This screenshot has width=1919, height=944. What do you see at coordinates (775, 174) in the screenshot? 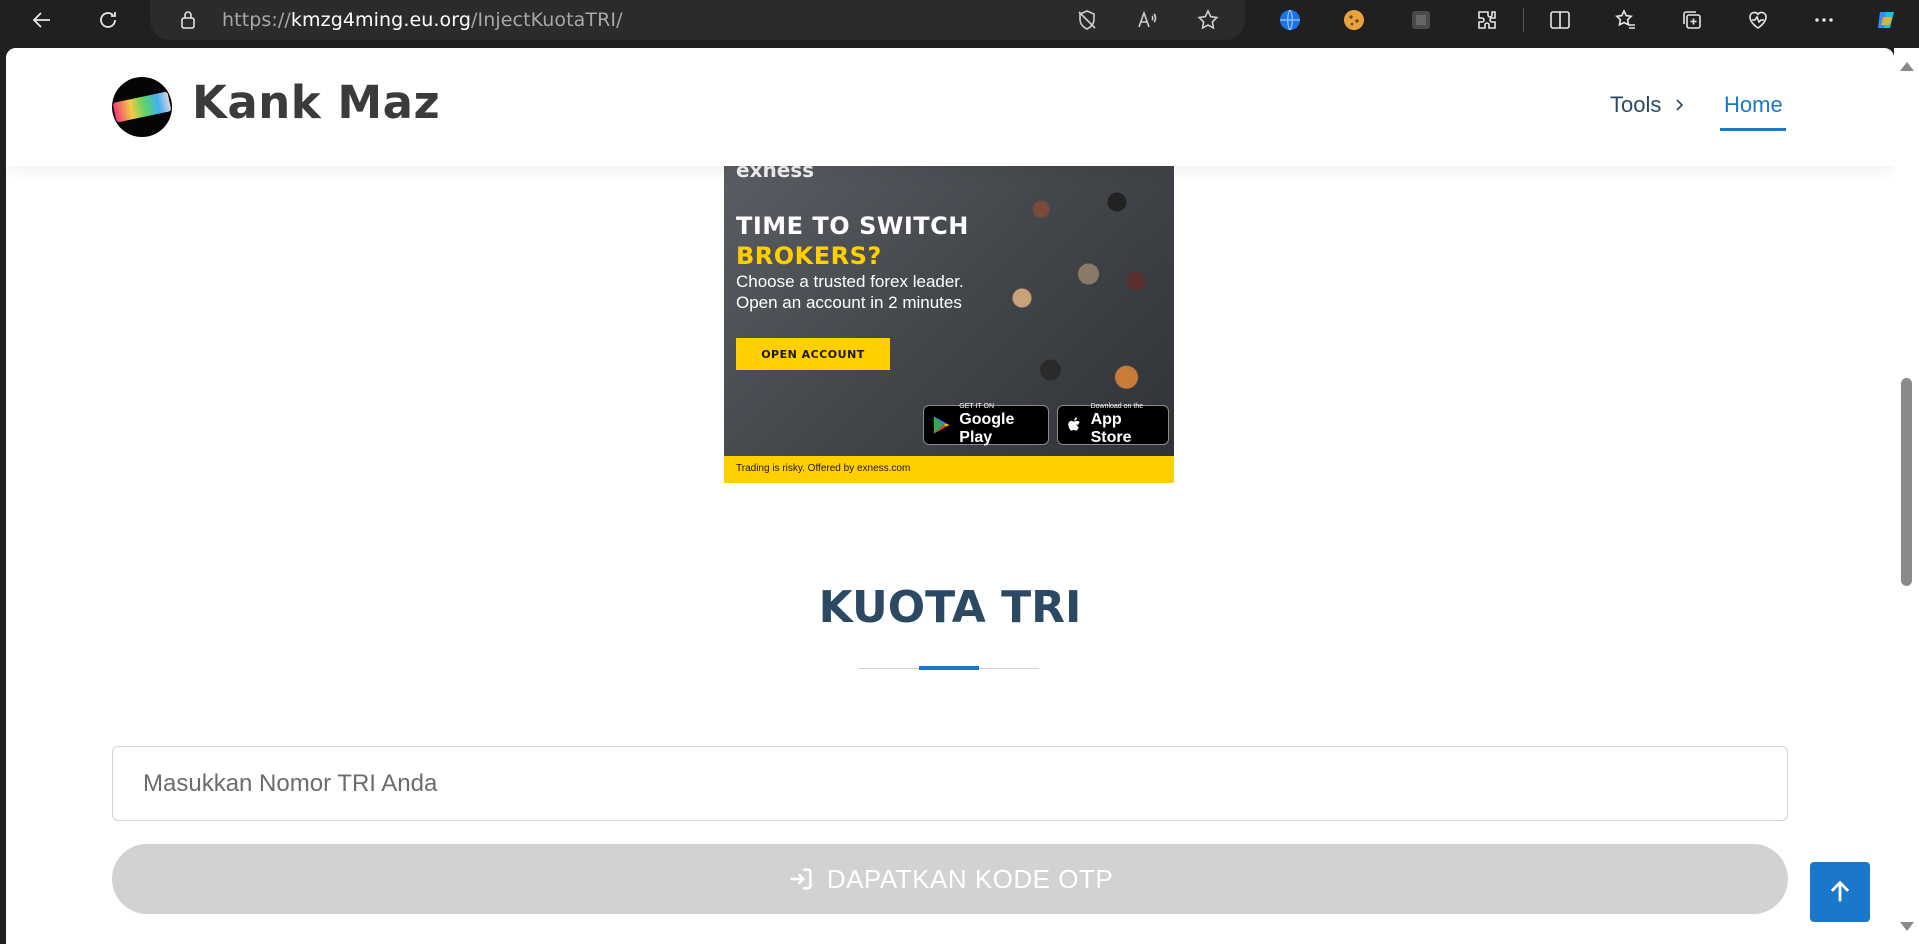
I see `ad-brand-logo: exness` at bounding box center [775, 174].